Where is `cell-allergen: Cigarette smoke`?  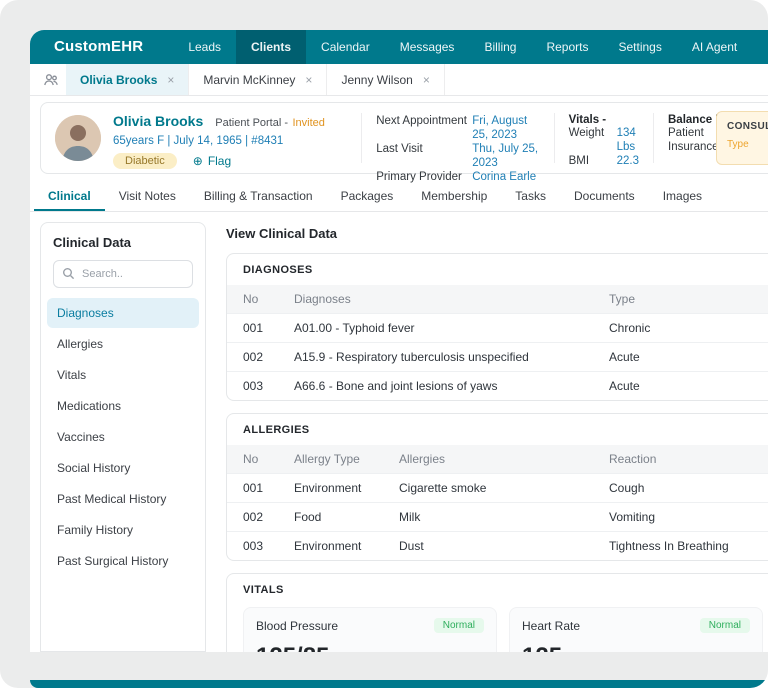
cell-allergen: Cigarette smoke is located at coordinates (496, 488).